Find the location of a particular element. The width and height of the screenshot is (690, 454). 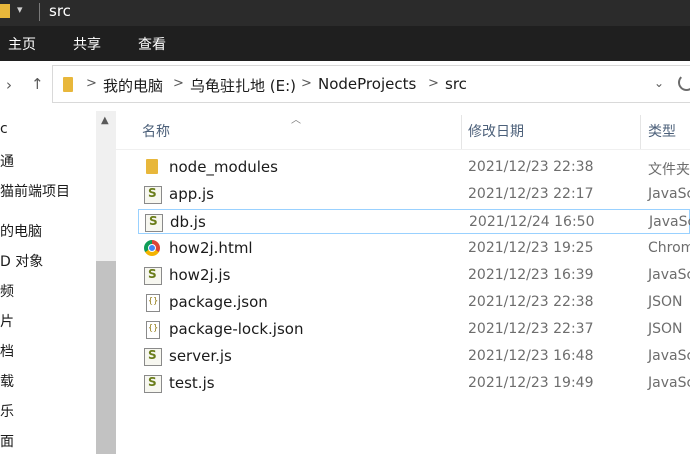

file-date: 2021/12/24 16:50 is located at coordinates (532, 222).